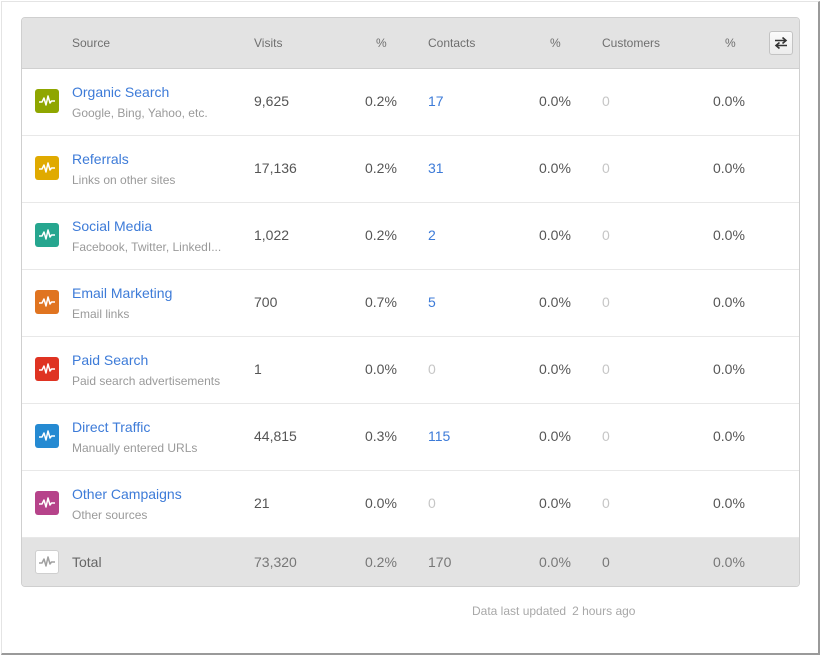  What do you see at coordinates (606, 562) in the screenshot?
I see `total-customers: 0` at bounding box center [606, 562].